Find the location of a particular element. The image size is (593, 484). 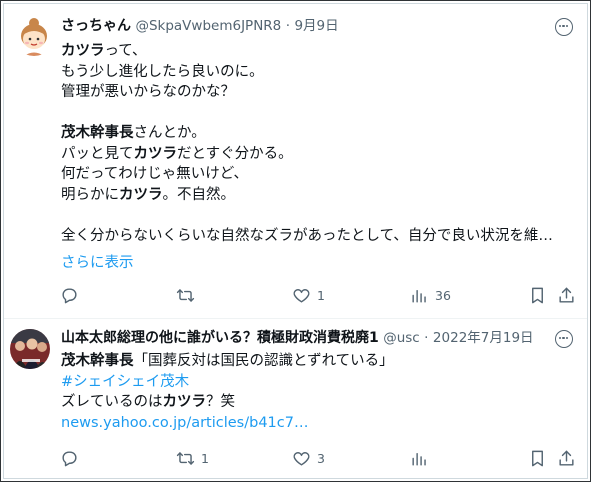

tweet-header: さっちゃん @SkpaVwbem6JPNR8 · 9月9日 is located at coordinates (200, 26).